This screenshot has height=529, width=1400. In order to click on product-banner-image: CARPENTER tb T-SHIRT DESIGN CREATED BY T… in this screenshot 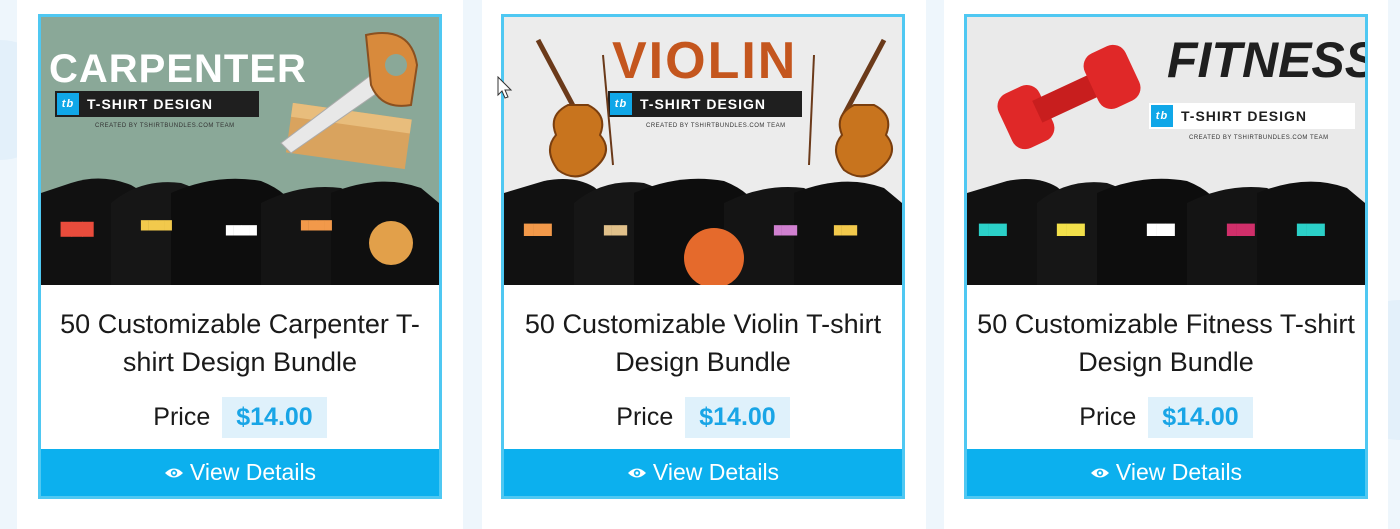, I will do `click(240, 151)`.